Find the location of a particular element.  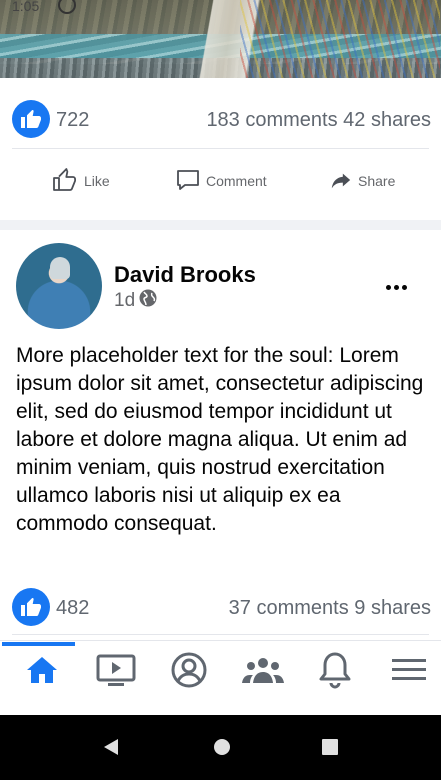

post-stats: 482 37 comments 9 shares is located at coordinates (220, 608).